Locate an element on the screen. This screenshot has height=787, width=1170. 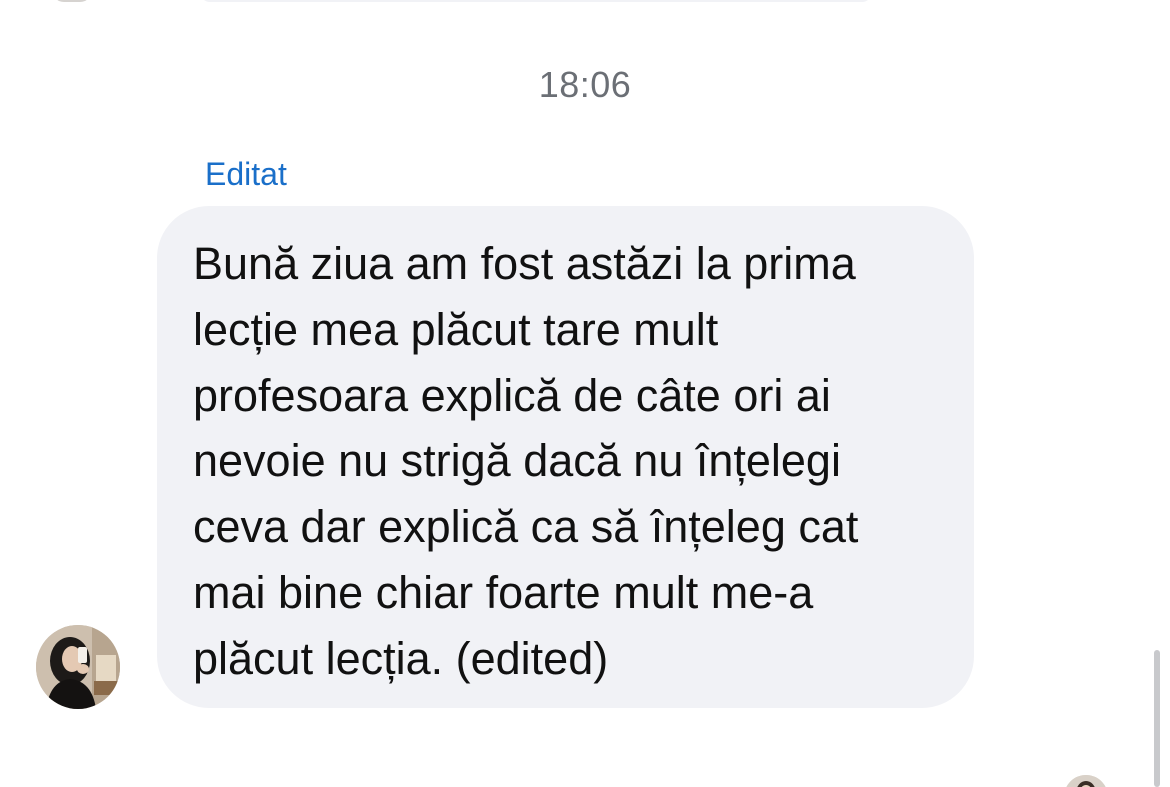
next-sender-avatar is located at coordinates (1086, 781).